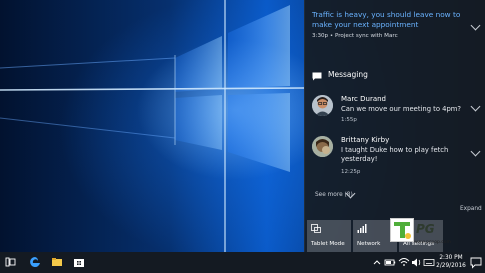  Describe the element at coordinates (365, 140) in the screenshot. I see `toast-sender: Brittany Kirby` at that location.